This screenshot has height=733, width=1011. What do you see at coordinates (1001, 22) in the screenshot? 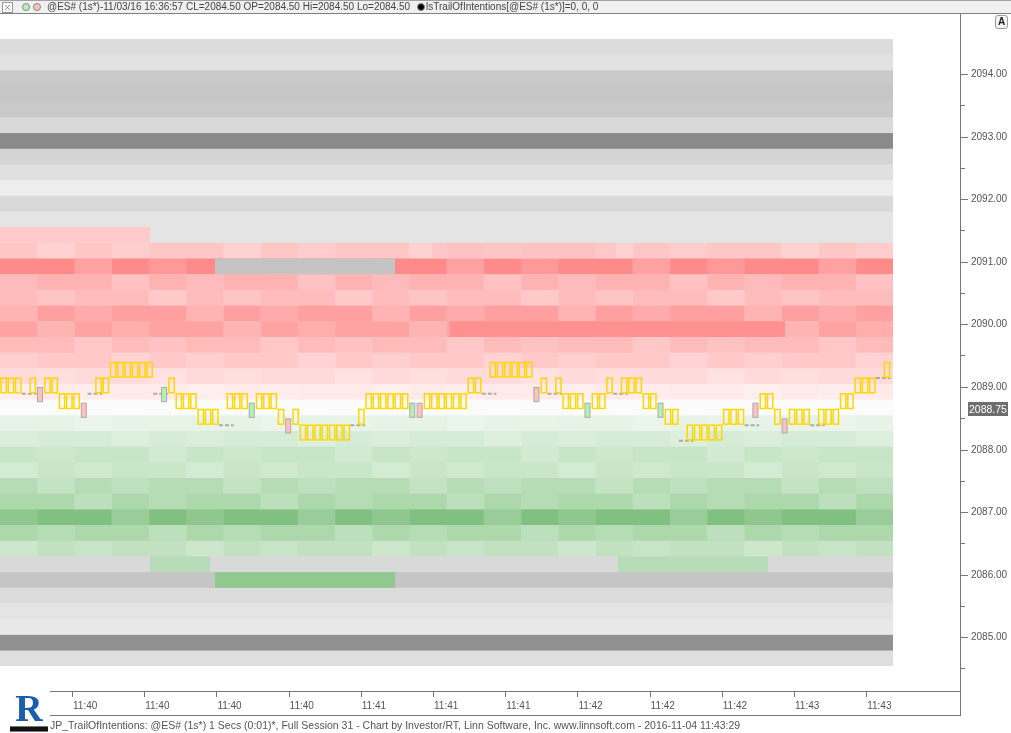
I see `autoscale-button: A` at bounding box center [1001, 22].